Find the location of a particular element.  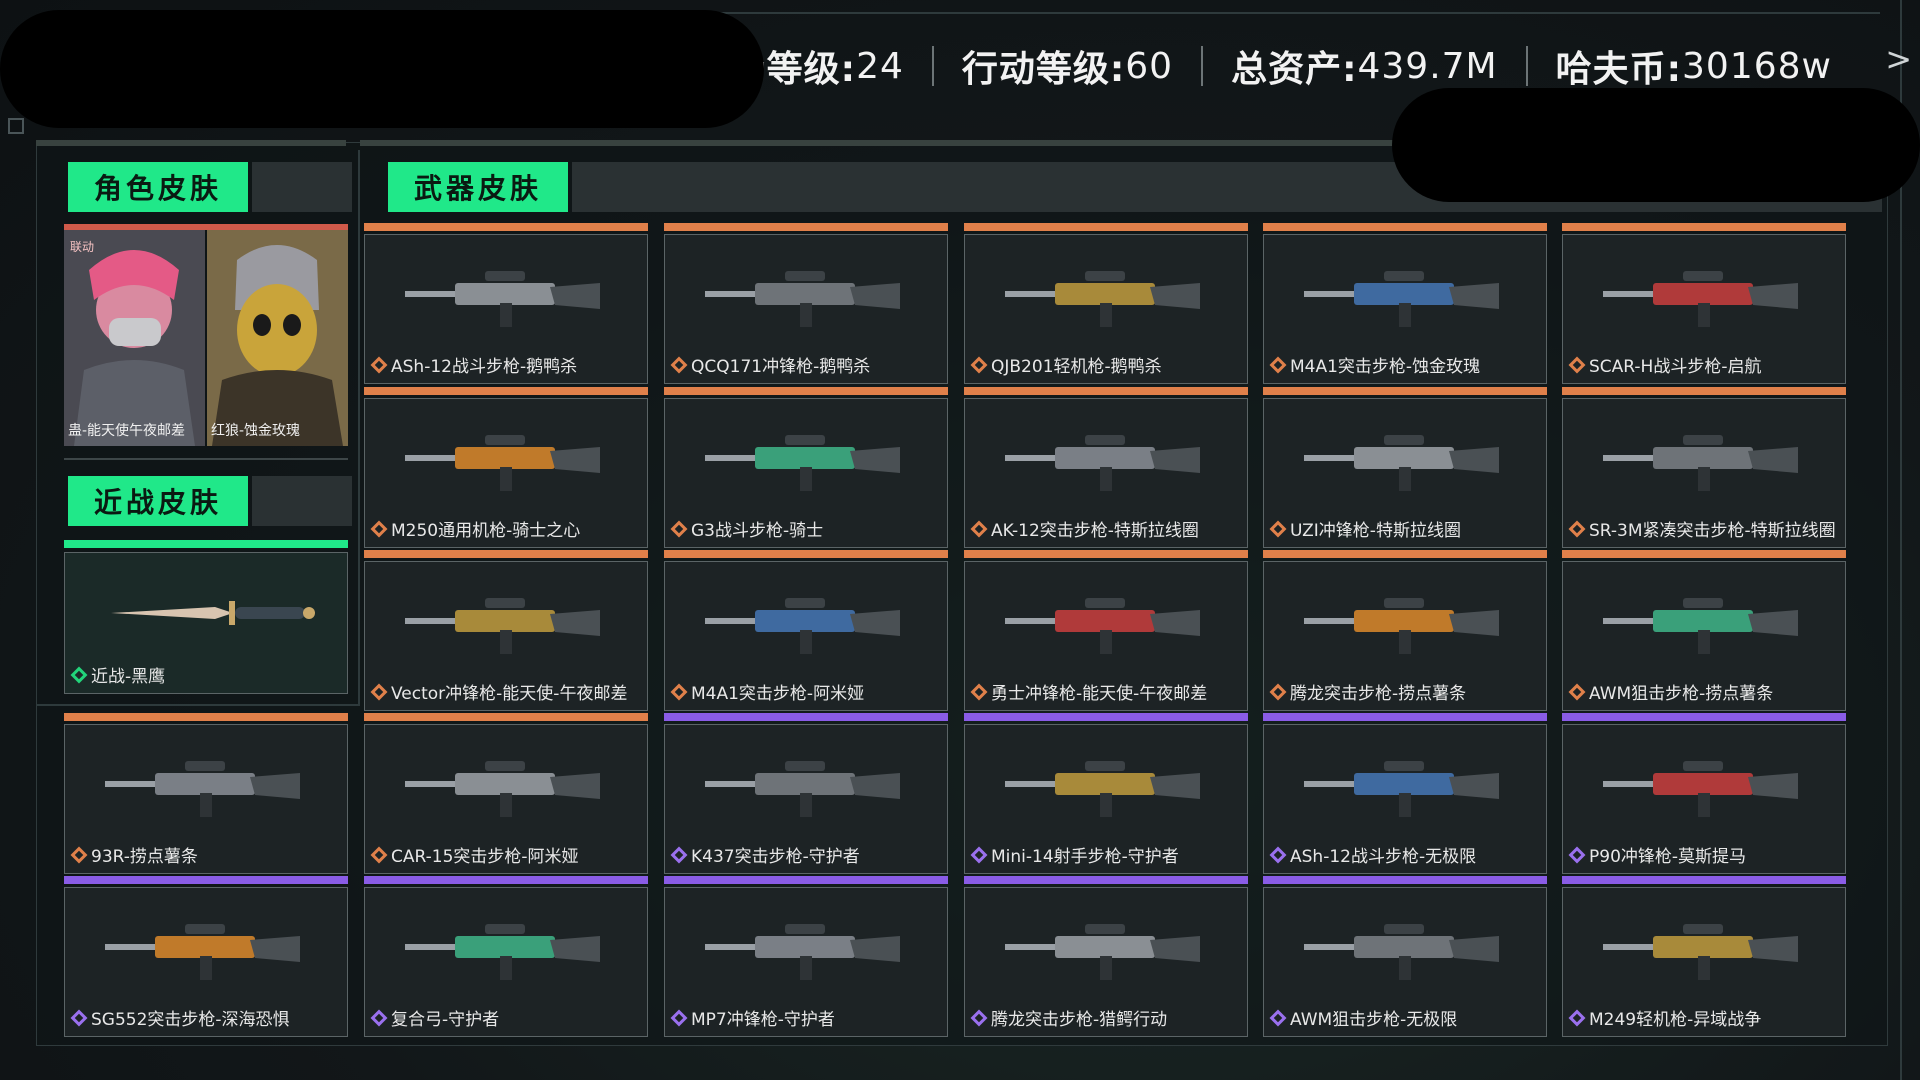

weapon-skin-card: 93R-捞点薯条 is located at coordinates (206, 793).